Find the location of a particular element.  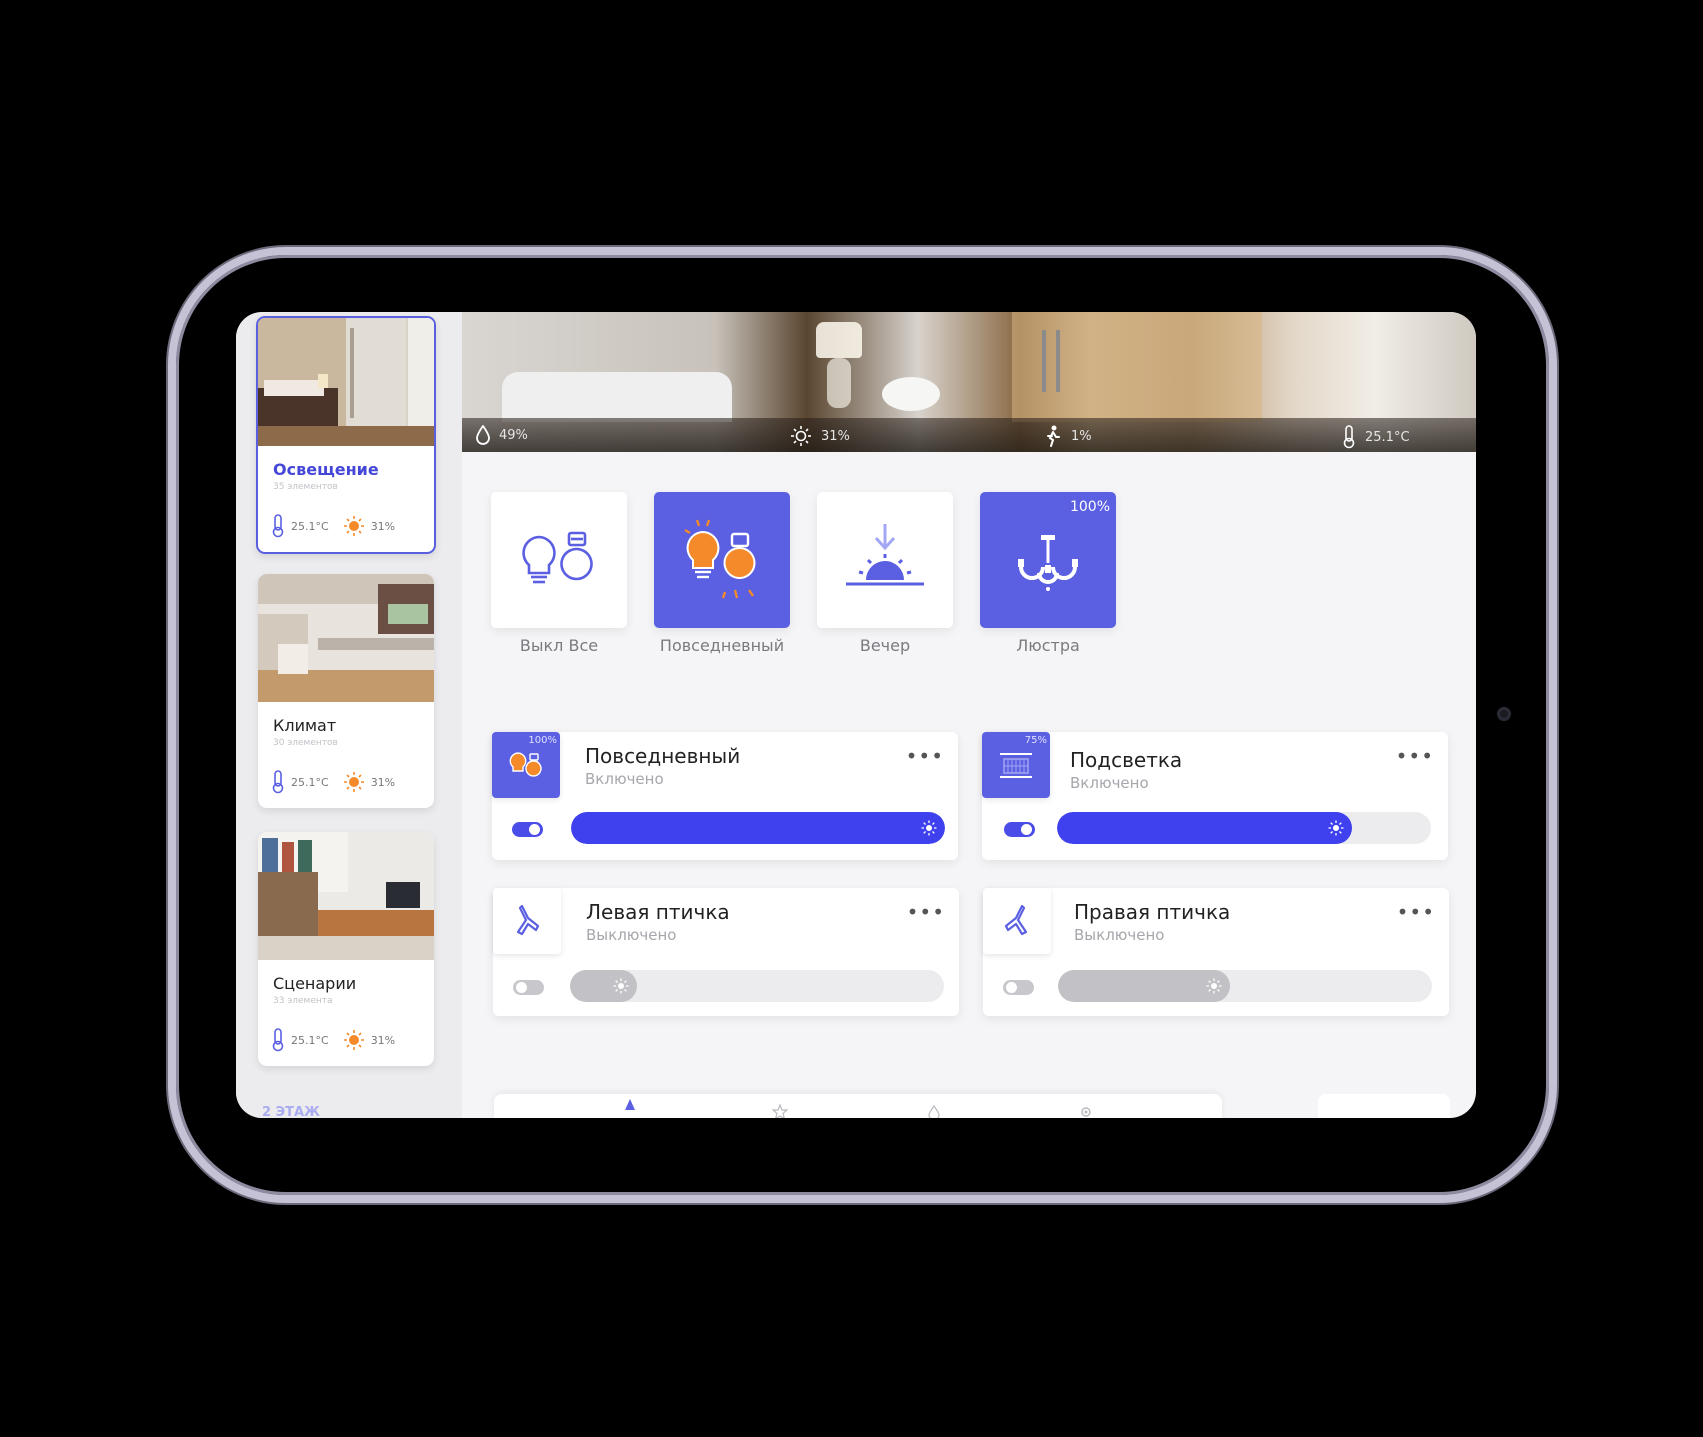

room-title: Климат is located at coordinates (305, 725).